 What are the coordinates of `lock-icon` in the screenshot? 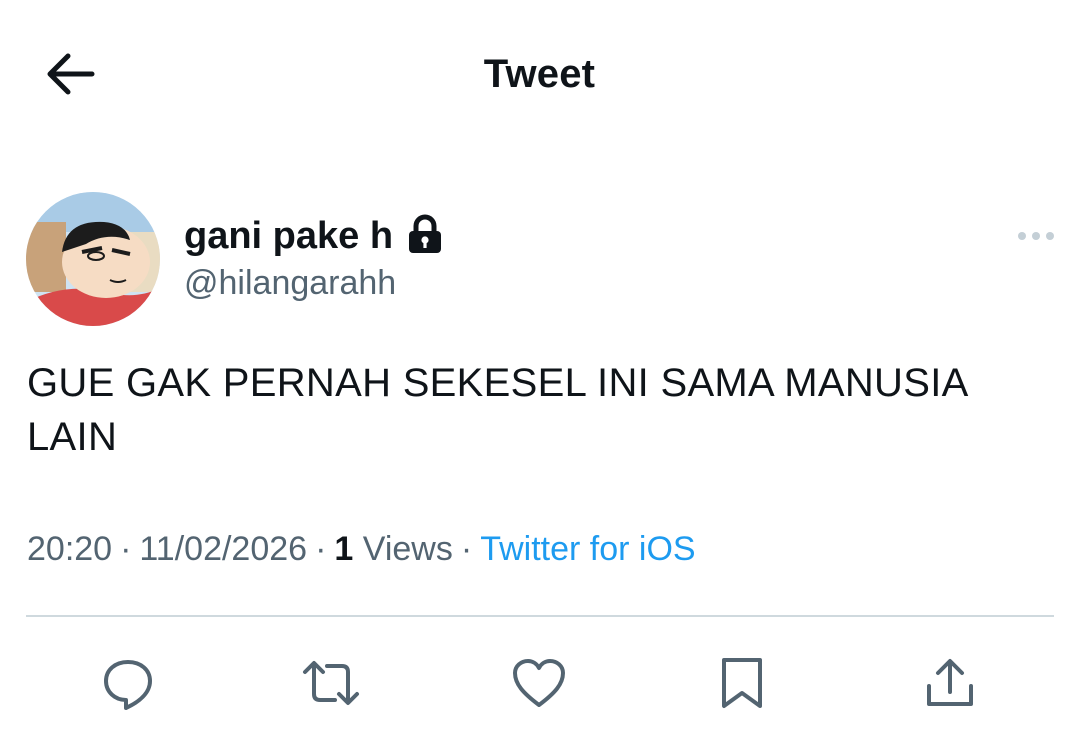 It's located at (425, 236).